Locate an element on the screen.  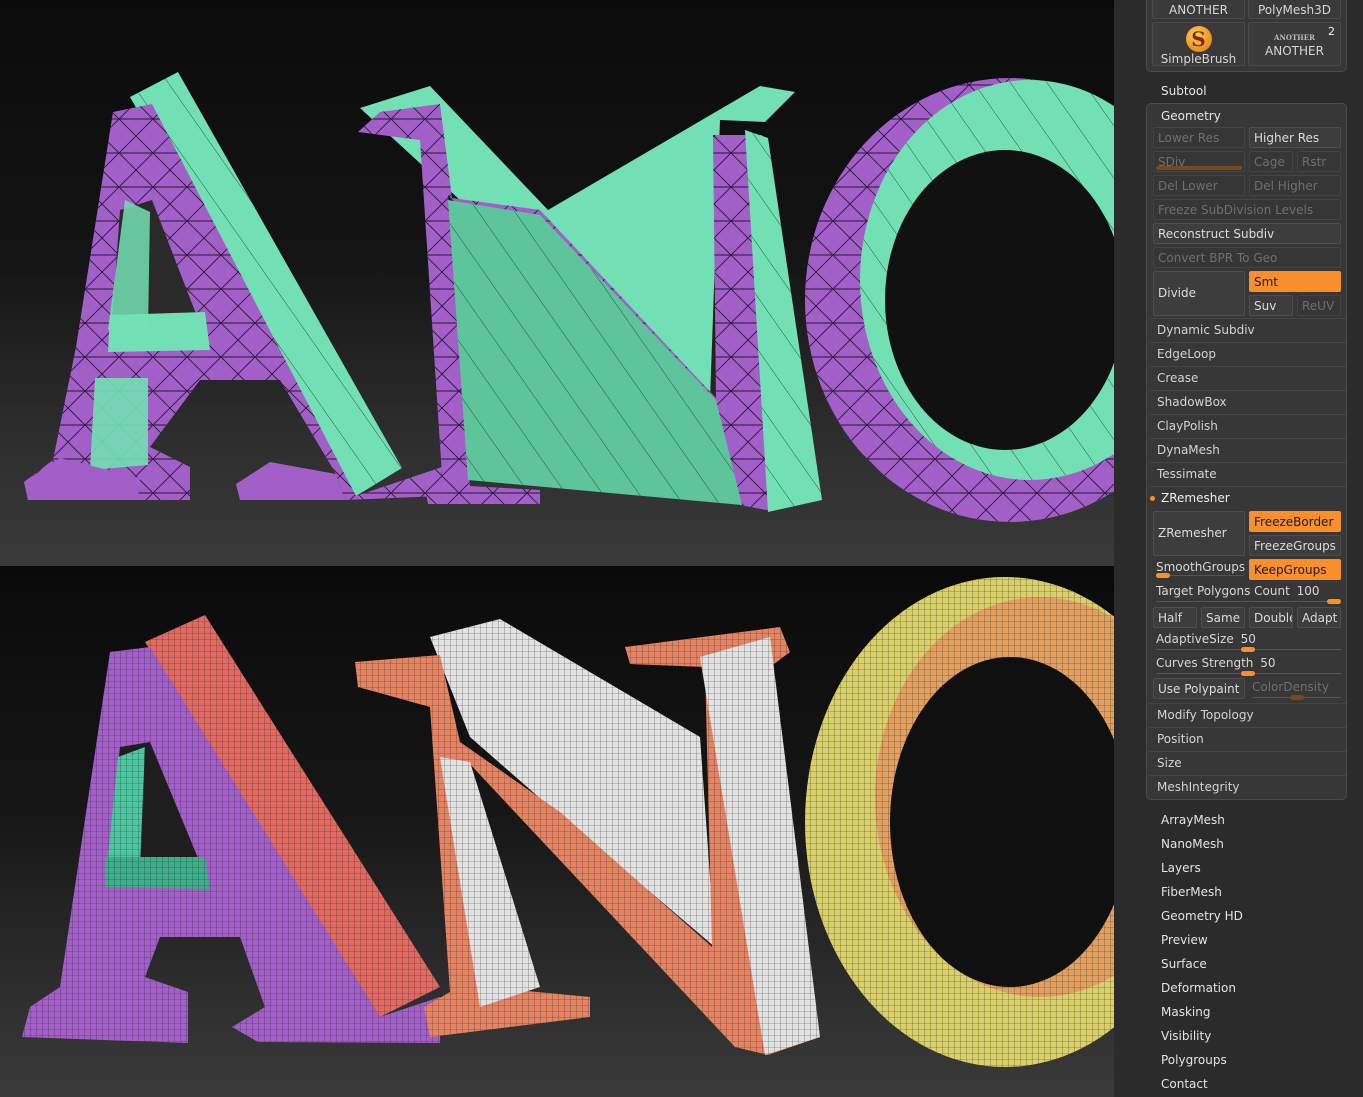
cage-button: Cage is located at coordinates (1271, 161).